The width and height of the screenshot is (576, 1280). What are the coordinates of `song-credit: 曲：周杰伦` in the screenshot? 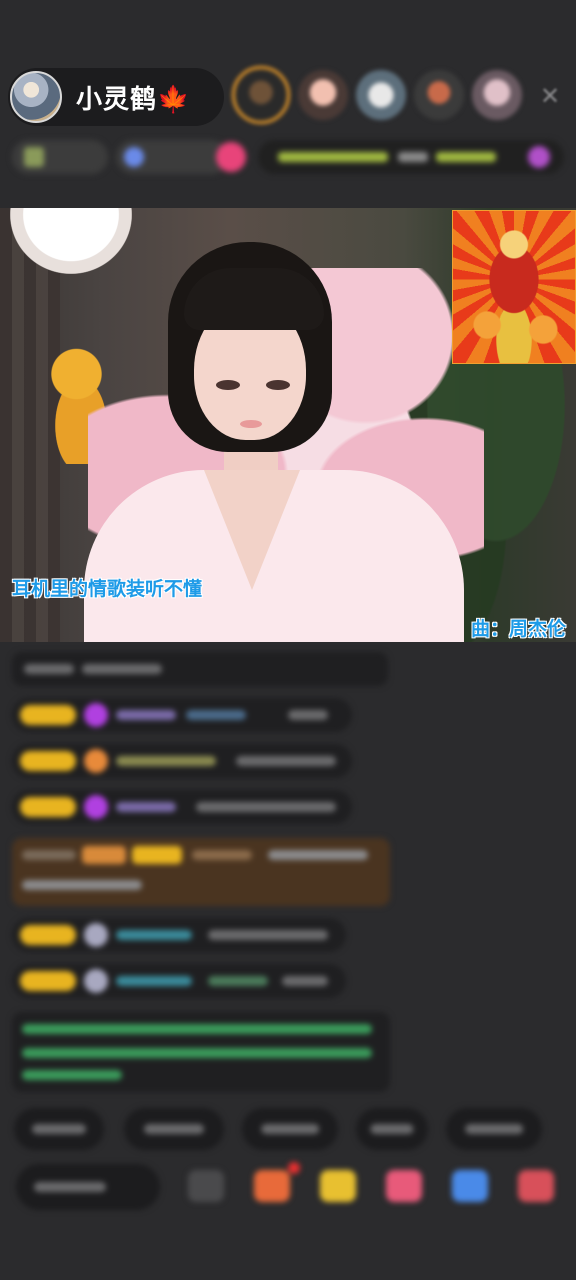 It's located at (518, 629).